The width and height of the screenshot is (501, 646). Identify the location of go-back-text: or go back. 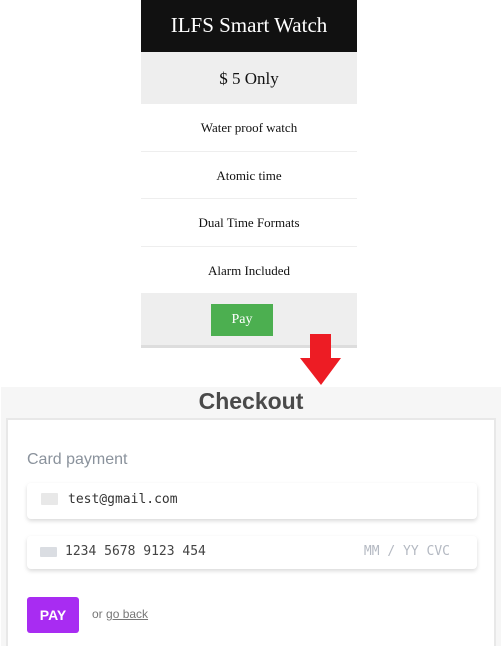
(120, 614).